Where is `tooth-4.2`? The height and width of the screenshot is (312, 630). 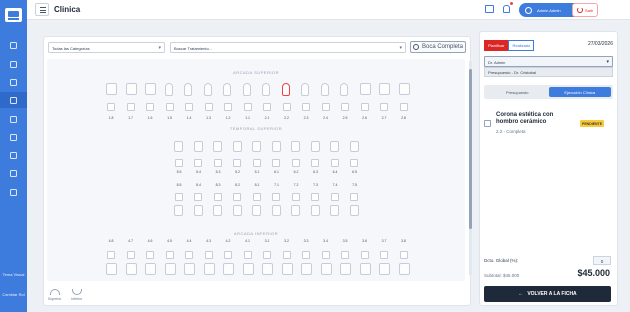 tooth-4.2 is located at coordinates (228, 269).